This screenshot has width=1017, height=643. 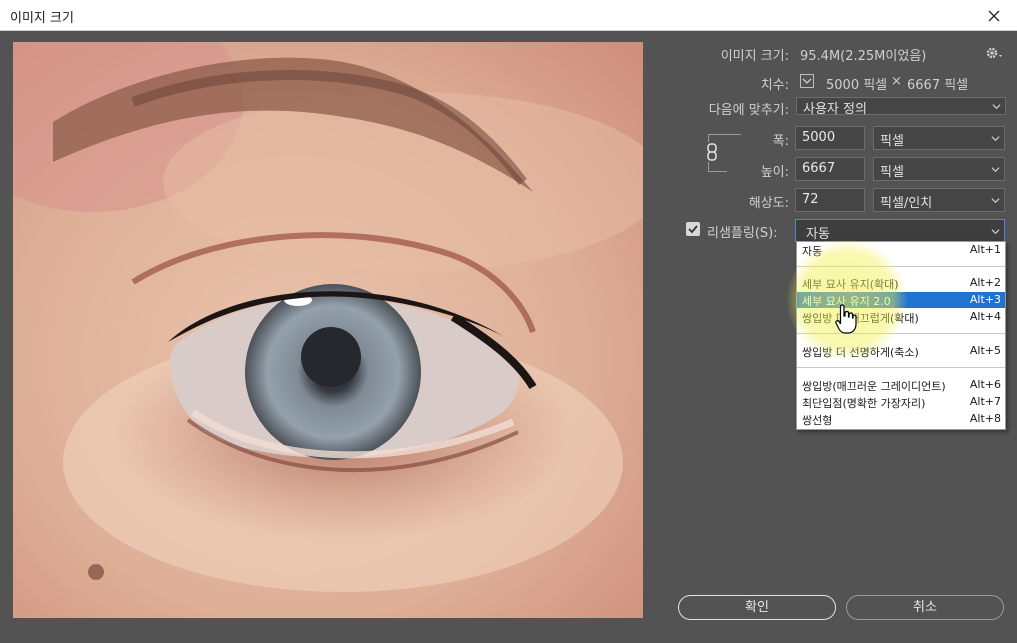 What do you see at coordinates (985, 418) in the screenshot?
I see `option-shortcut: Alt+8` at bounding box center [985, 418].